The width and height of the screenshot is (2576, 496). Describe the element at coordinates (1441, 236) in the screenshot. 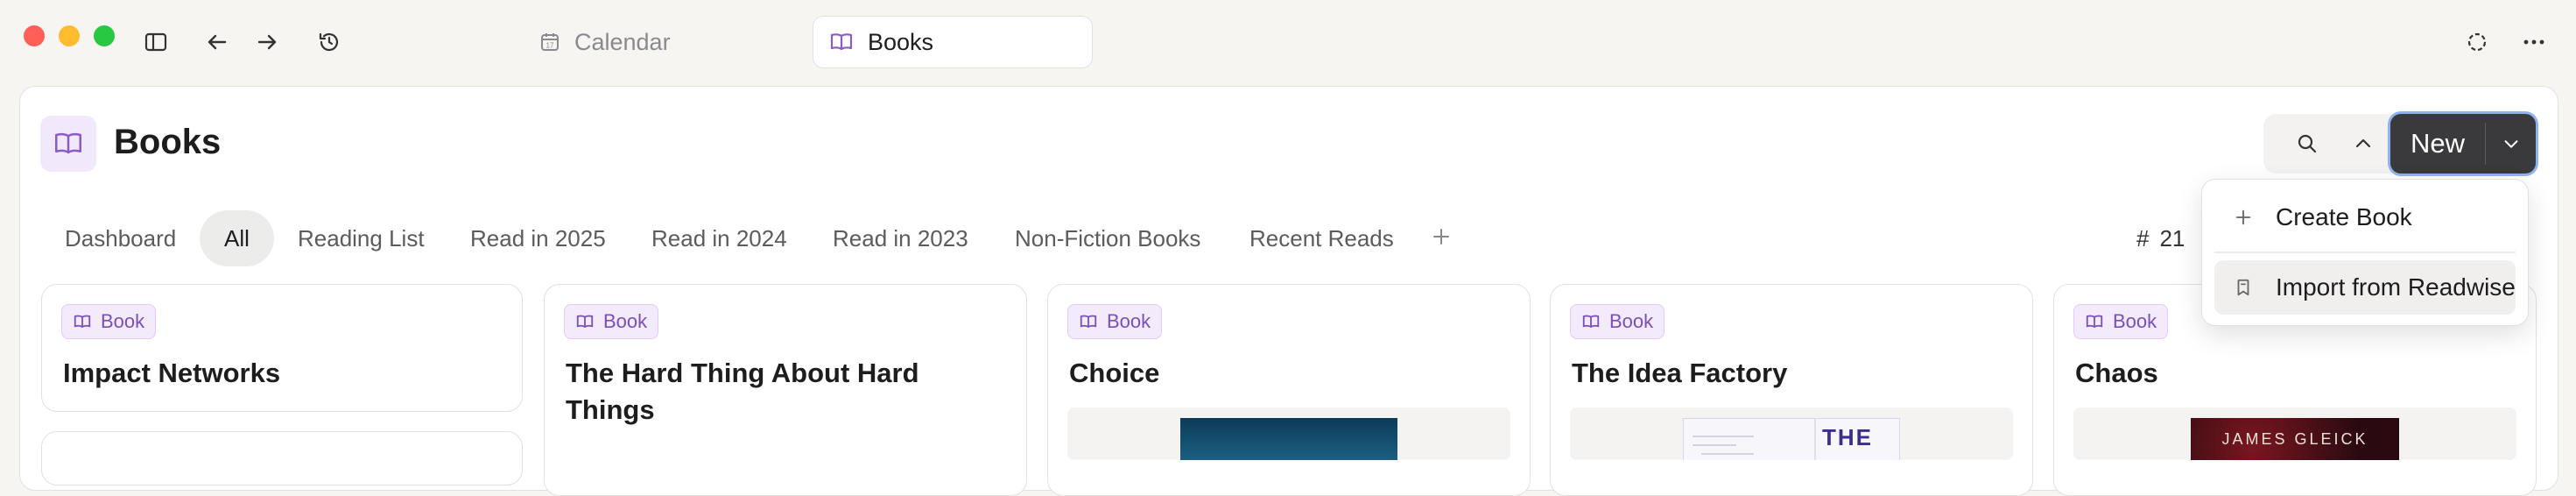

I see `add-view-icon` at that location.